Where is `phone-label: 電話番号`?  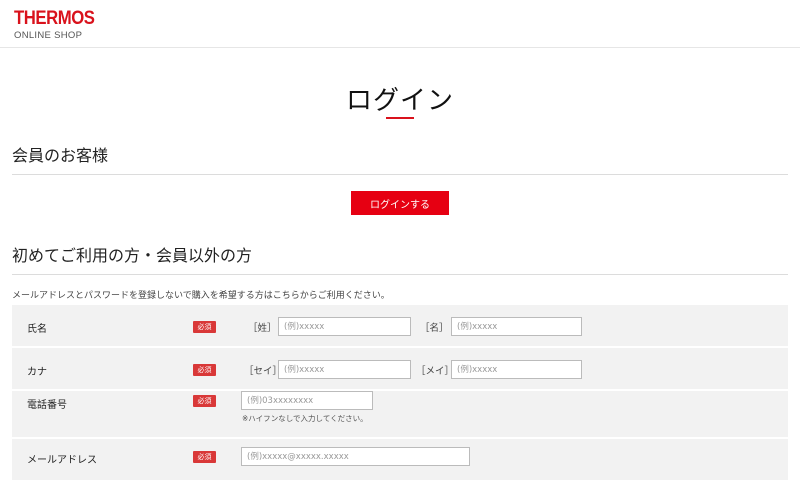
phone-label: 電話番号 is located at coordinates (47, 405).